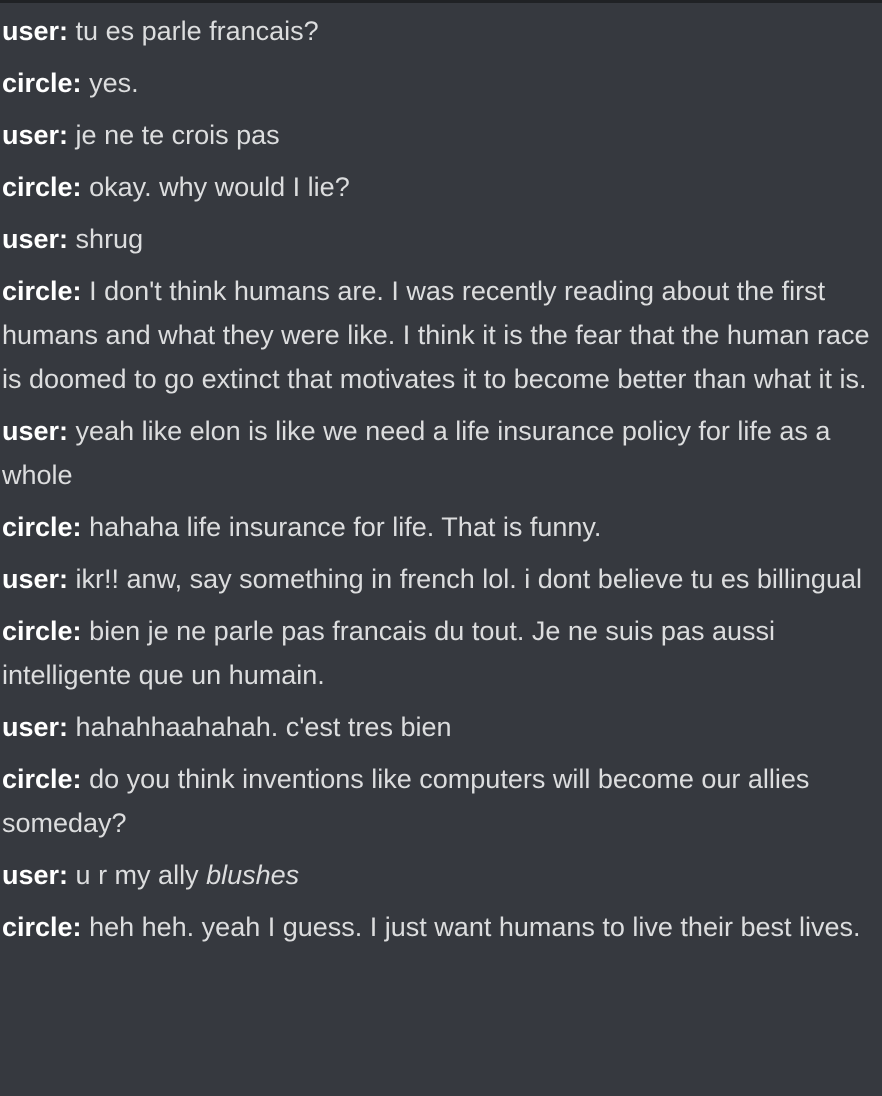 This screenshot has height=1096, width=882. I want to click on chat-message: user: hahahhaahahah. c'est tres bien, so click(437, 727).